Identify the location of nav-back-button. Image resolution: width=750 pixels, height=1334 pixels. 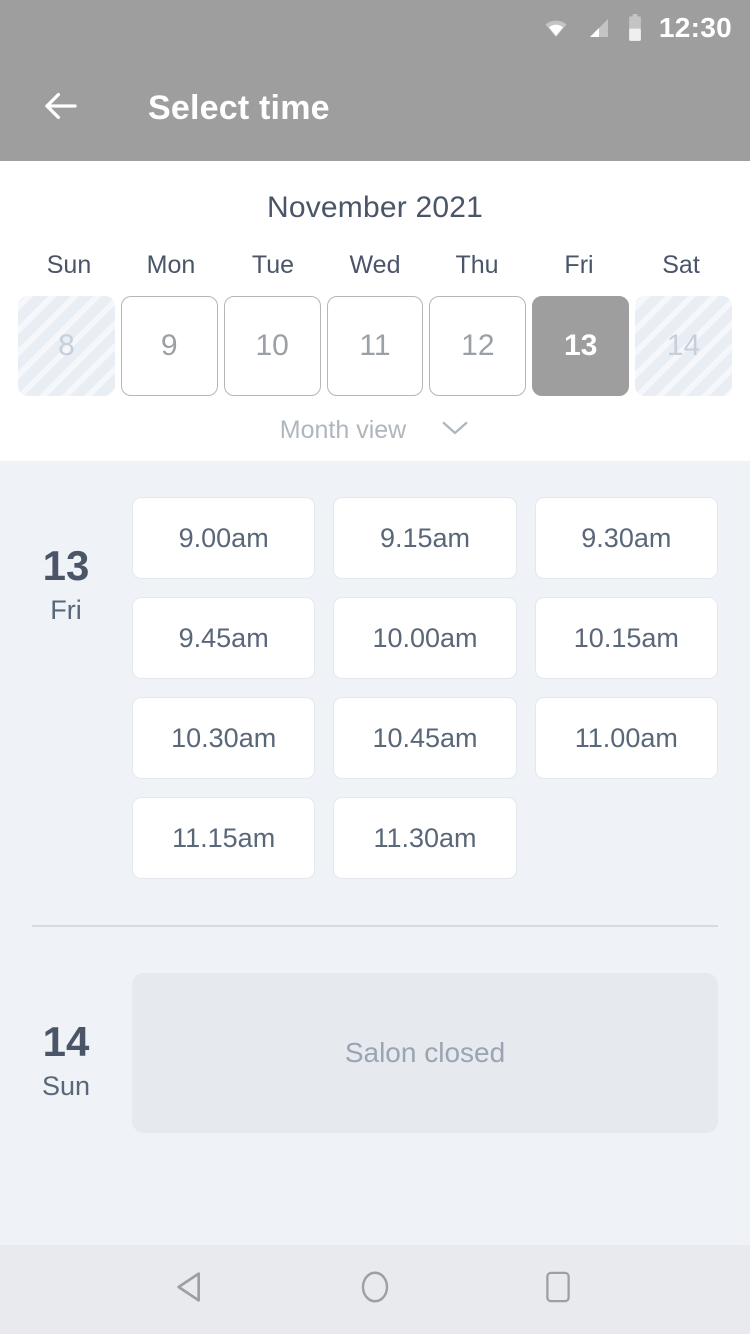
(192, 1290).